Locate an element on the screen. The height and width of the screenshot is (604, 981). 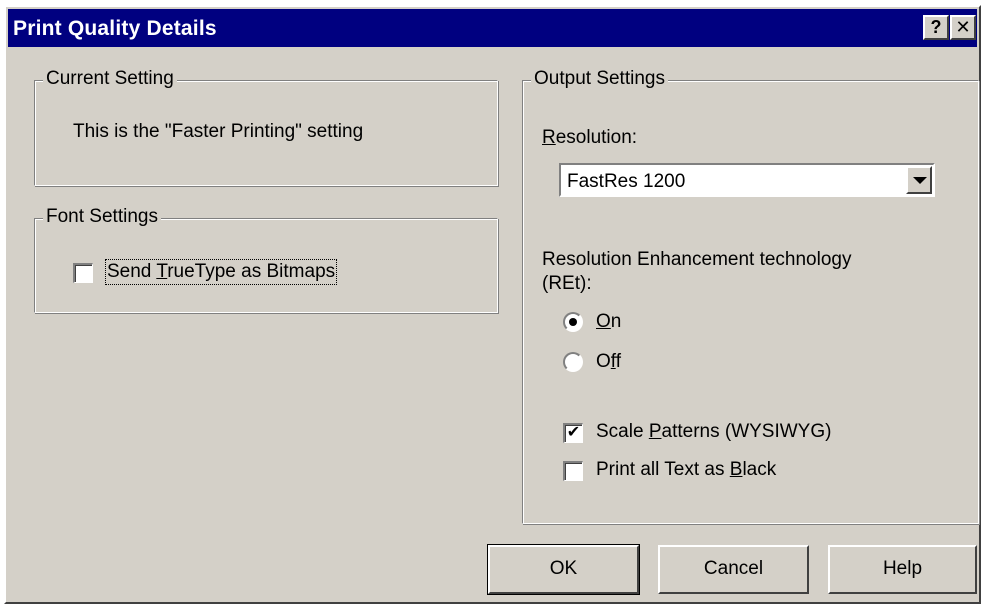
ret-off-radio is located at coordinates (573, 362).